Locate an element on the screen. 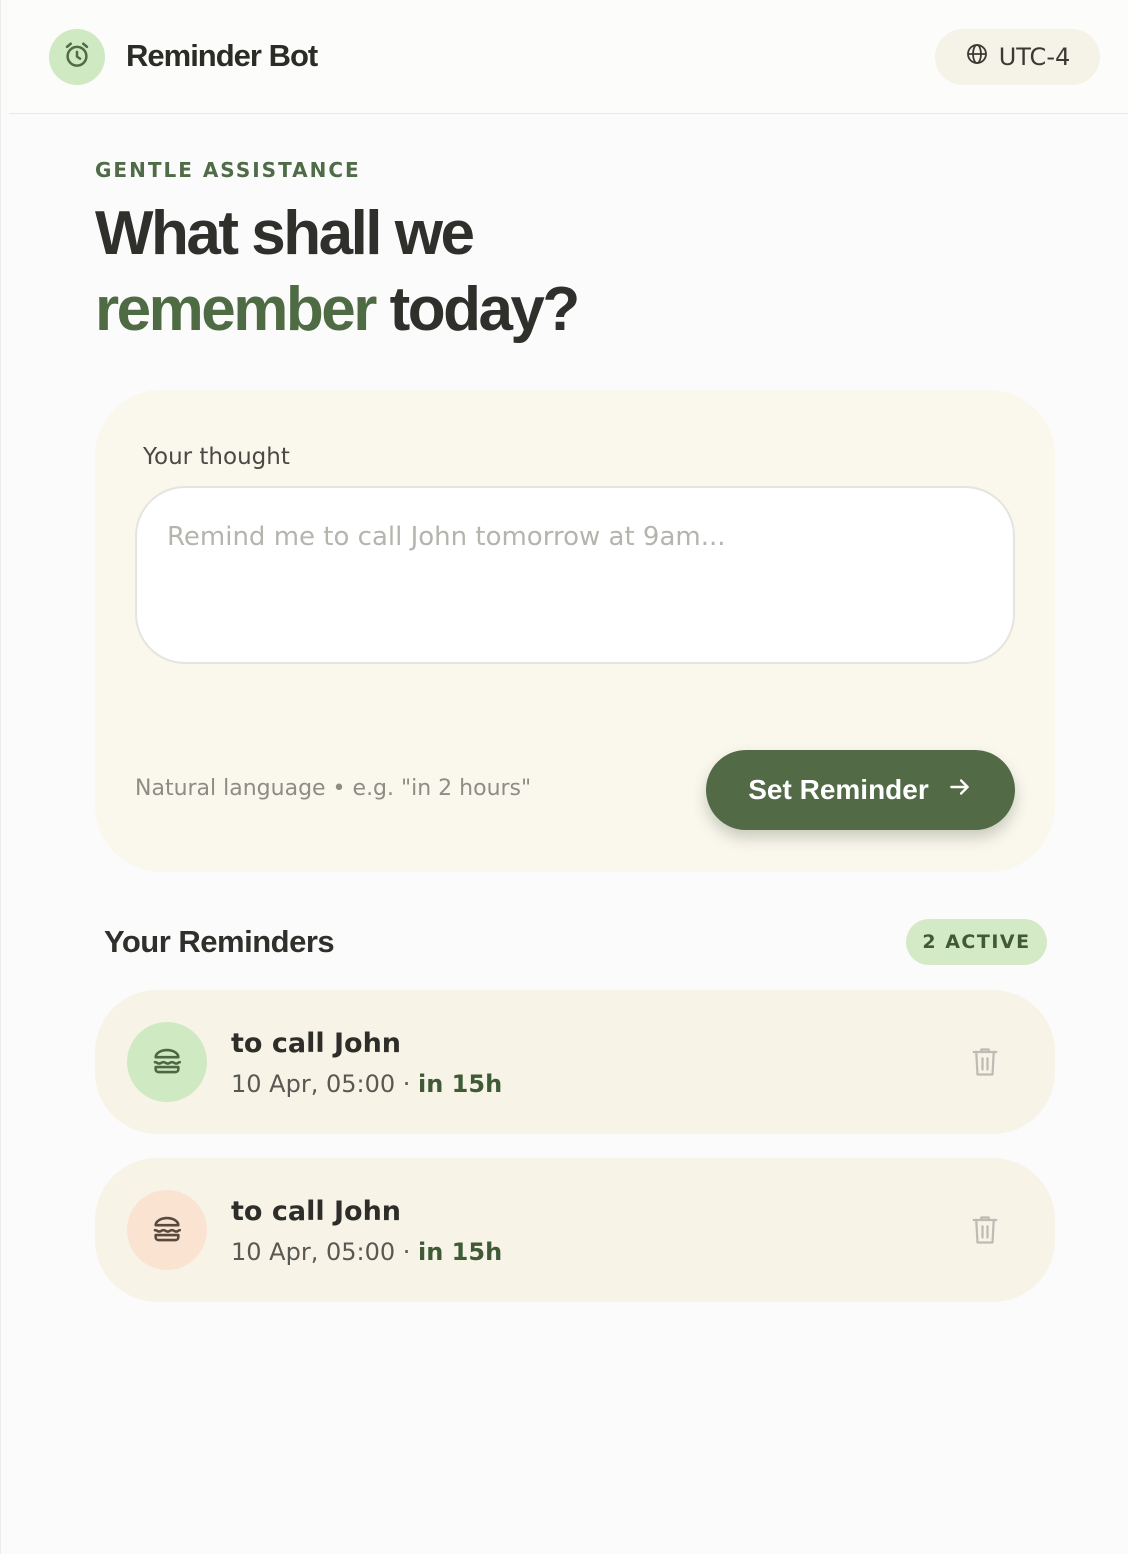  page-title: What shall we remember today? is located at coordinates (338, 272).